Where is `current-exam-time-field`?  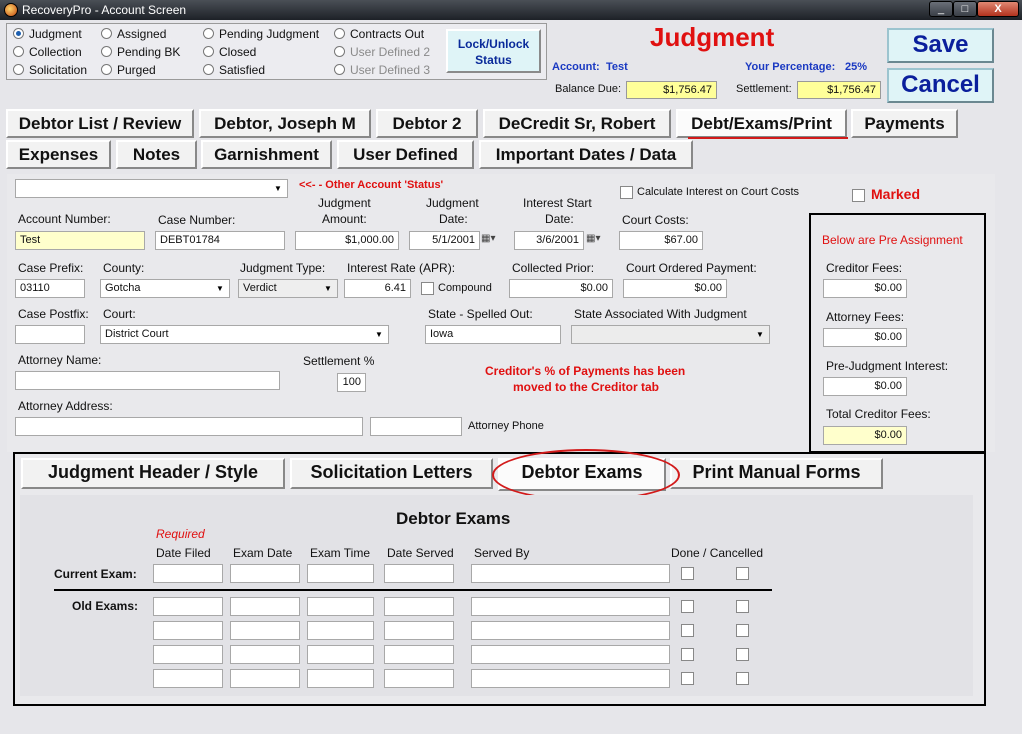 current-exam-time-field is located at coordinates (340, 573).